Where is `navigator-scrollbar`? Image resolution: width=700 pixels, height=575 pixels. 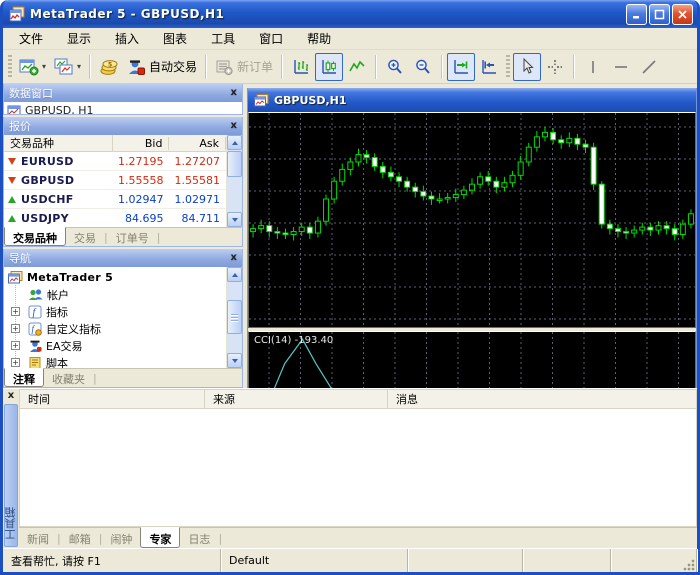 navigator-scrollbar is located at coordinates (234, 317).